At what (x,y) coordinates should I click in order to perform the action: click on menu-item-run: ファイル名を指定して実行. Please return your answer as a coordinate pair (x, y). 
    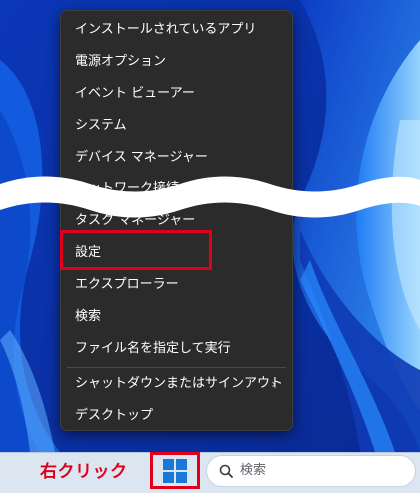
    Looking at the image, I should click on (176, 349).